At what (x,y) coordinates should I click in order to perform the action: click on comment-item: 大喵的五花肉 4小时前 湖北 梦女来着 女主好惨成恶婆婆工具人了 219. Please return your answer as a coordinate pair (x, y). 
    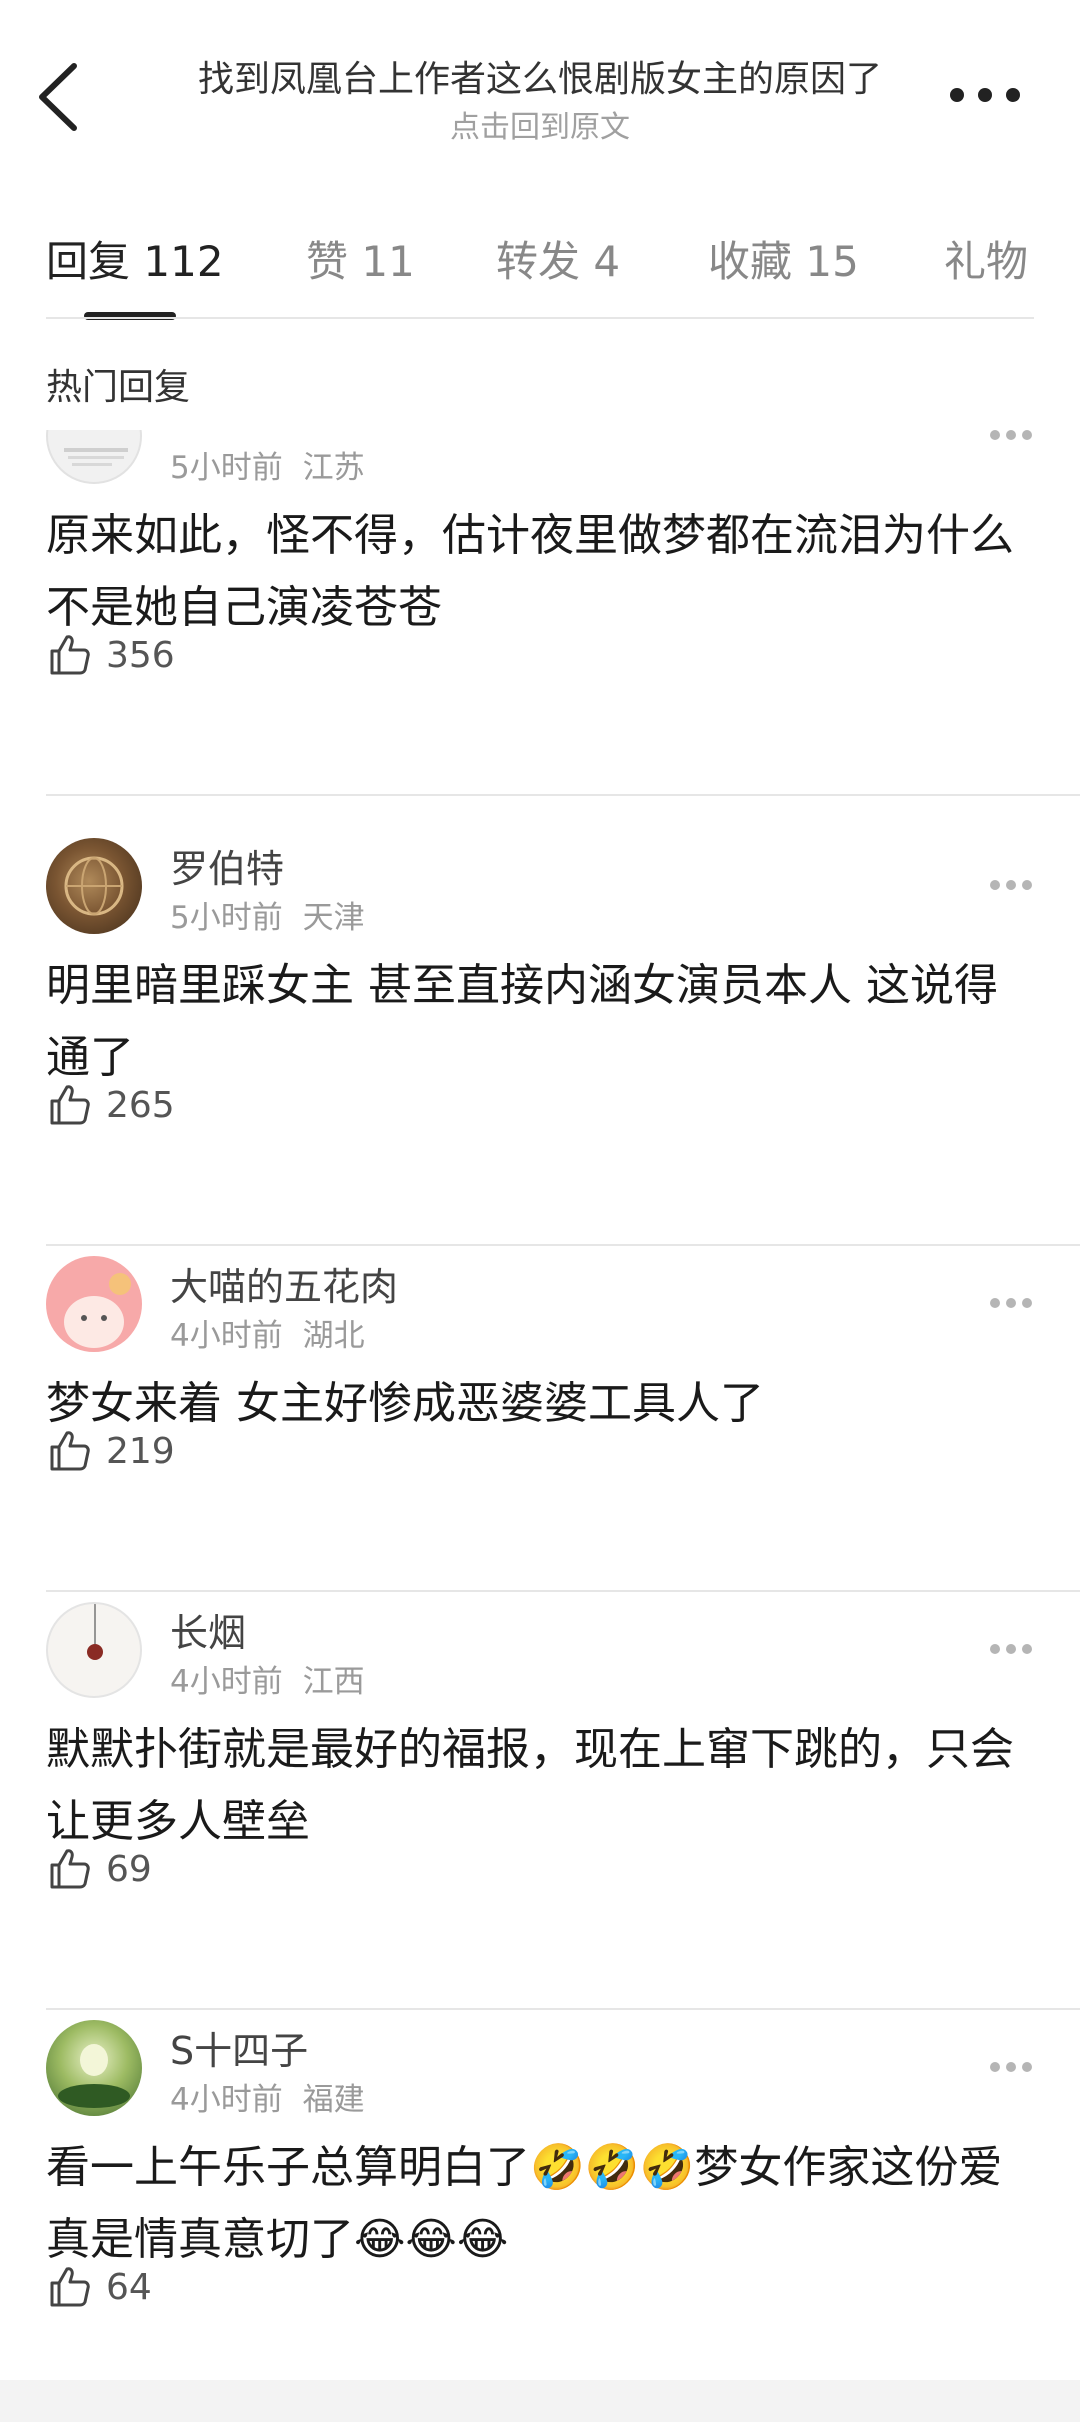
    Looking at the image, I should click on (540, 1419).